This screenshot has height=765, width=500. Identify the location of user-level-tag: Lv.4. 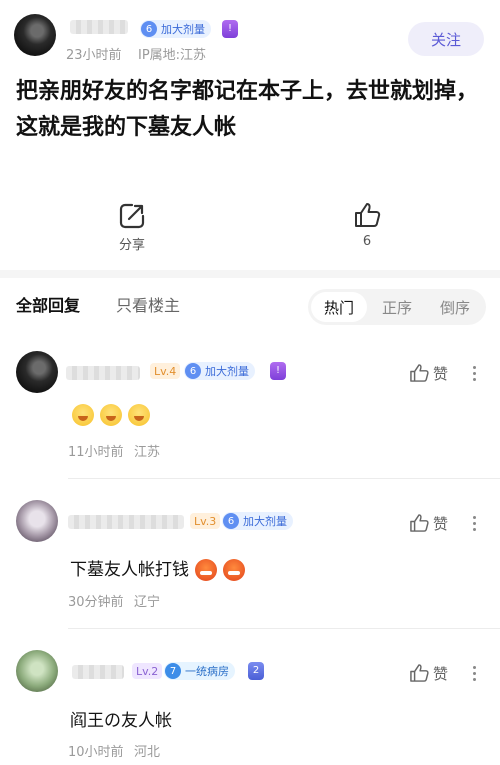
(165, 371).